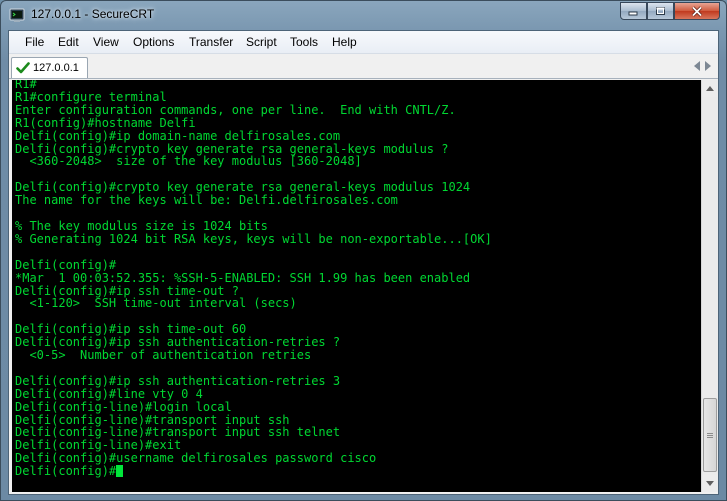 This screenshot has height=501, width=727. I want to click on menu-help: Help, so click(344, 42).